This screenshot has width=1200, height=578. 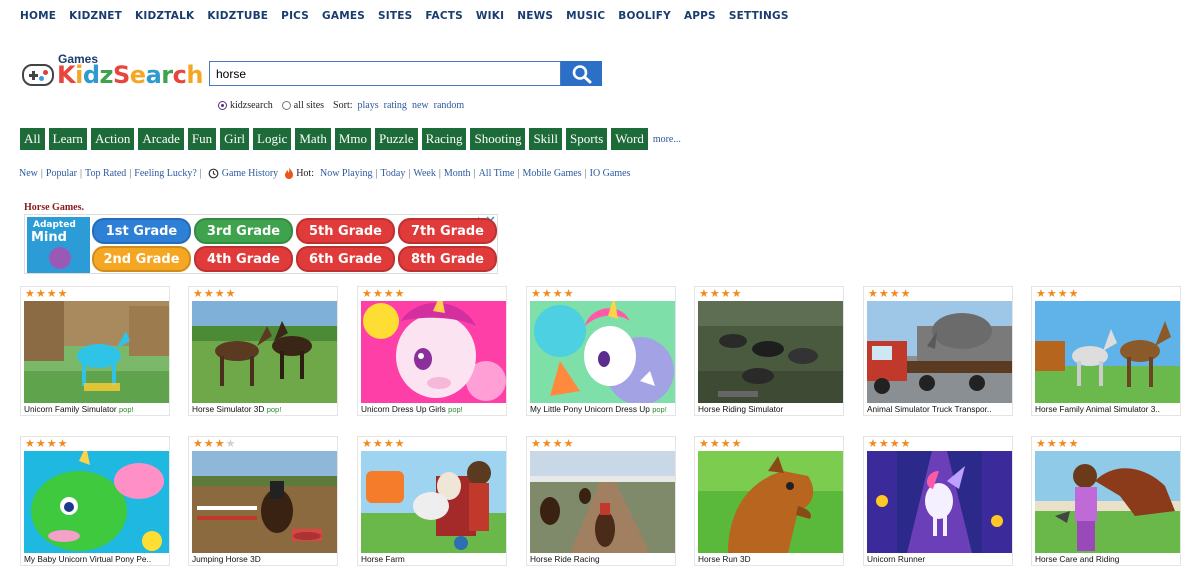 What do you see at coordinates (420, 105) in the screenshot?
I see `sort-link-new: new` at bounding box center [420, 105].